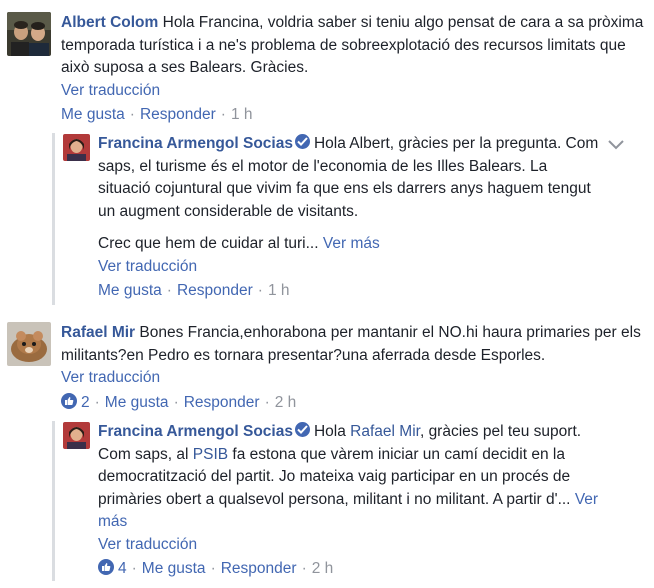  I want to click on author-name: Rafael Mir, so click(98, 332).